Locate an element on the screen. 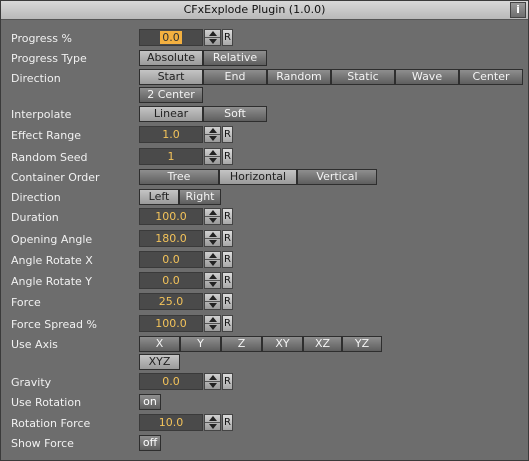 The image size is (529, 461). direction-label: Direction is located at coordinates (36, 78).